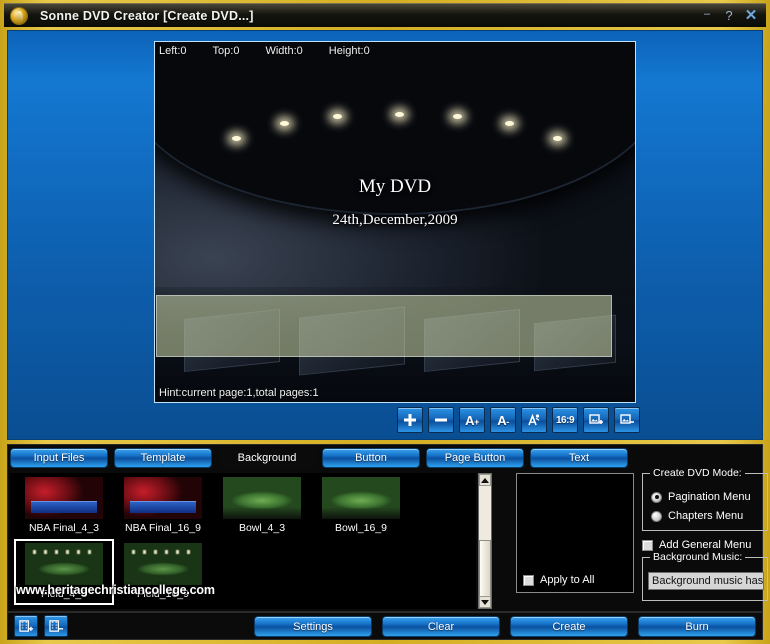 The width and height of the screenshot is (770, 644). I want to click on bottom-action-bar: Settings Clear Create Burn, so click(385, 626).